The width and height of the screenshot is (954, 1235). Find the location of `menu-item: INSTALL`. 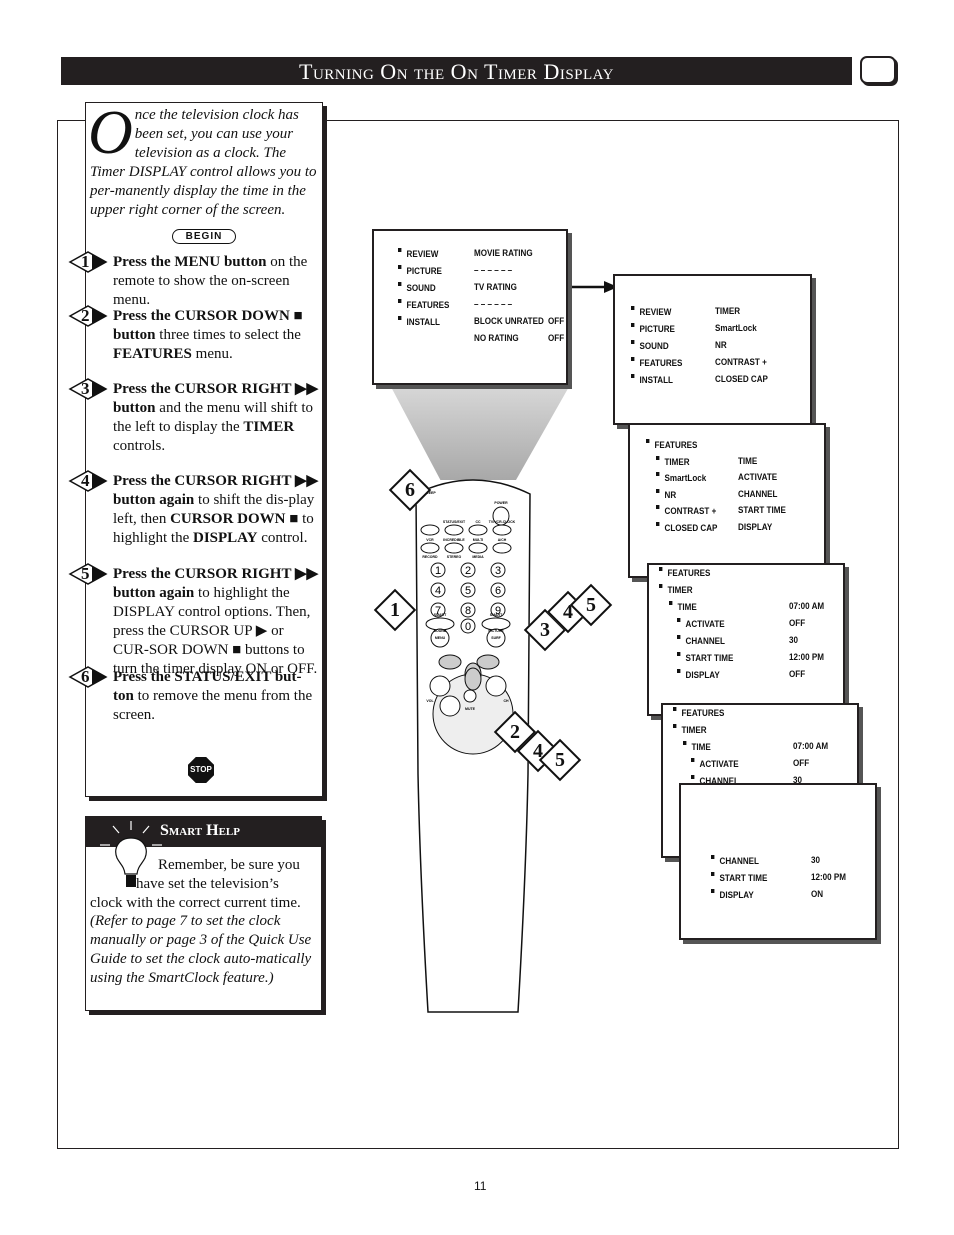

menu-item: INSTALL is located at coordinates (423, 322).